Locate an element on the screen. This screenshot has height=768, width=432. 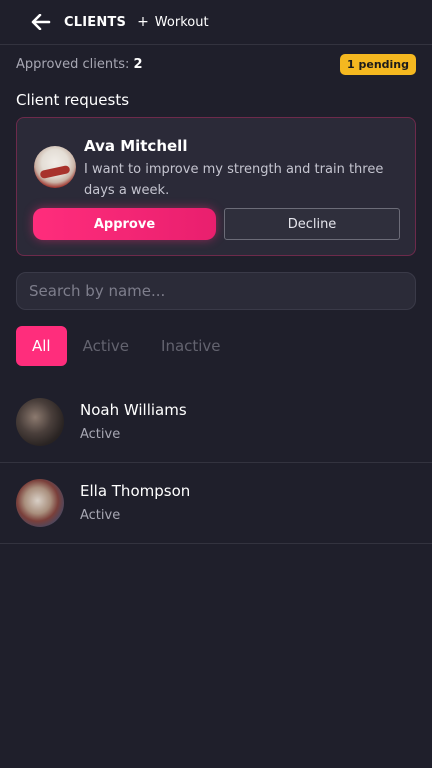
client-name: Ella Thompson is located at coordinates (135, 491).